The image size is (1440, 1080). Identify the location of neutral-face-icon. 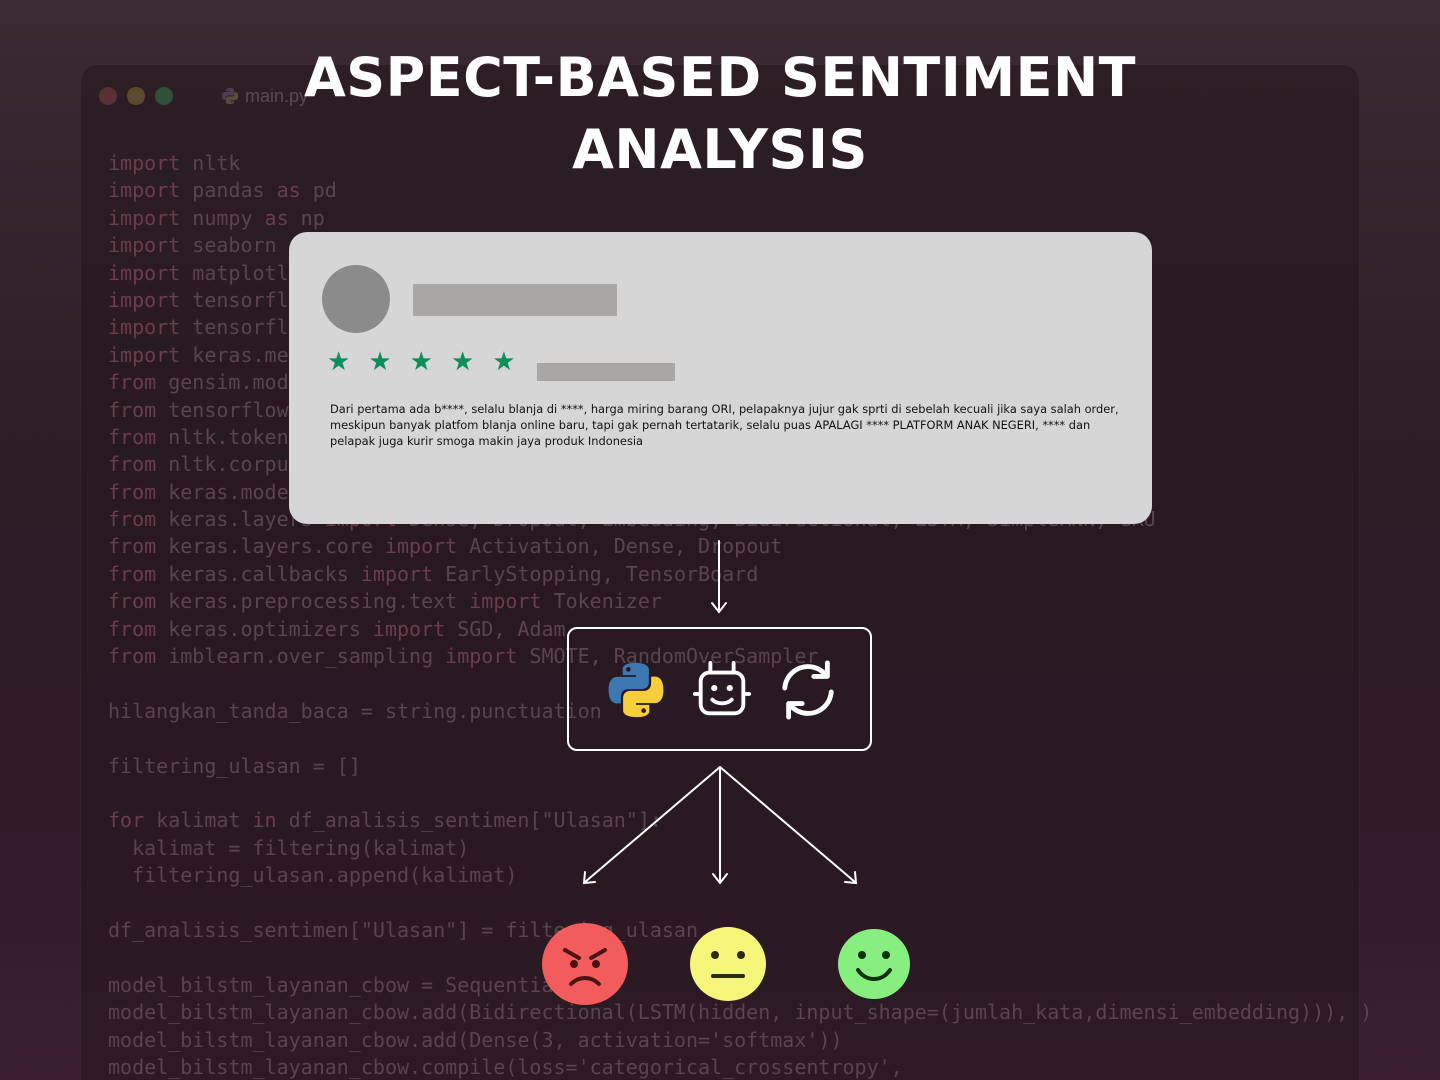
(728, 964).